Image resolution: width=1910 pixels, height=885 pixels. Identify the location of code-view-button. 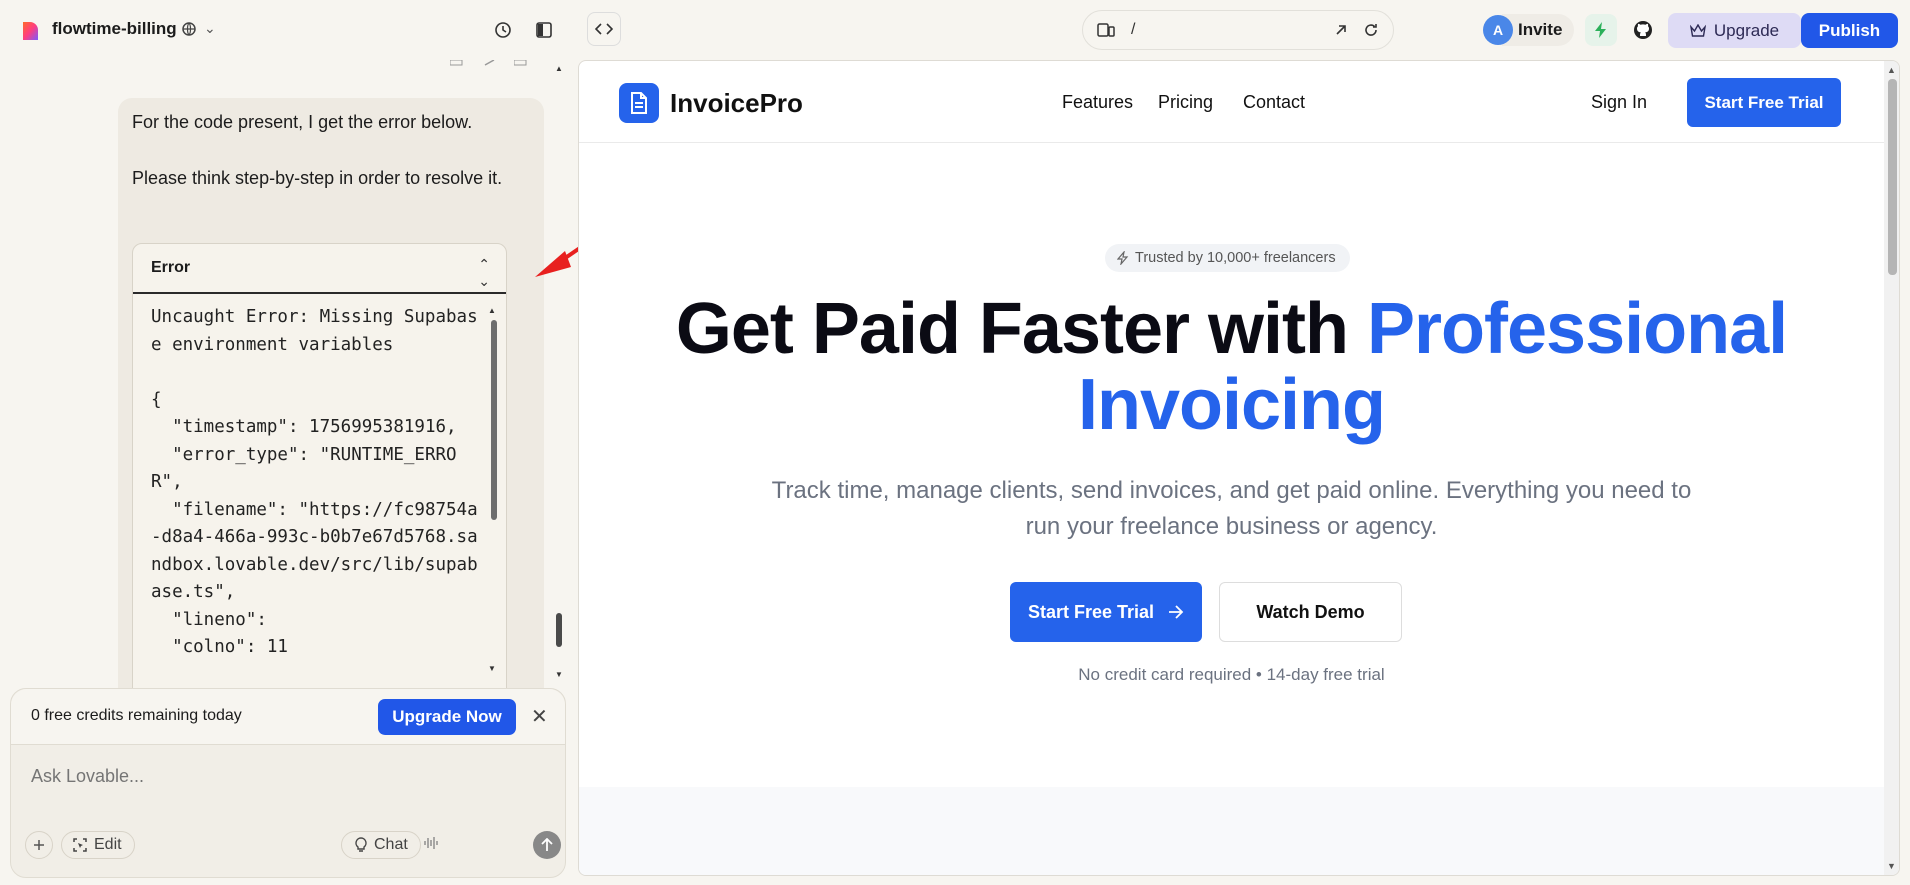
(604, 29).